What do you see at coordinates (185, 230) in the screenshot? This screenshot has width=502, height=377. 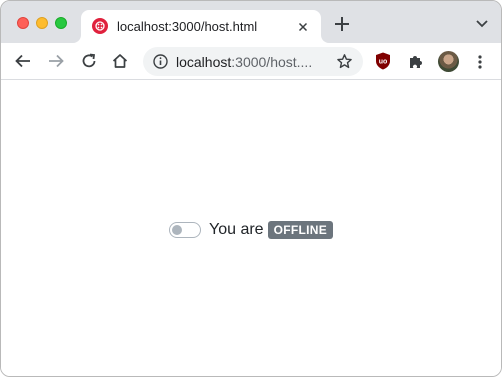 I see `online-toggle` at bounding box center [185, 230].